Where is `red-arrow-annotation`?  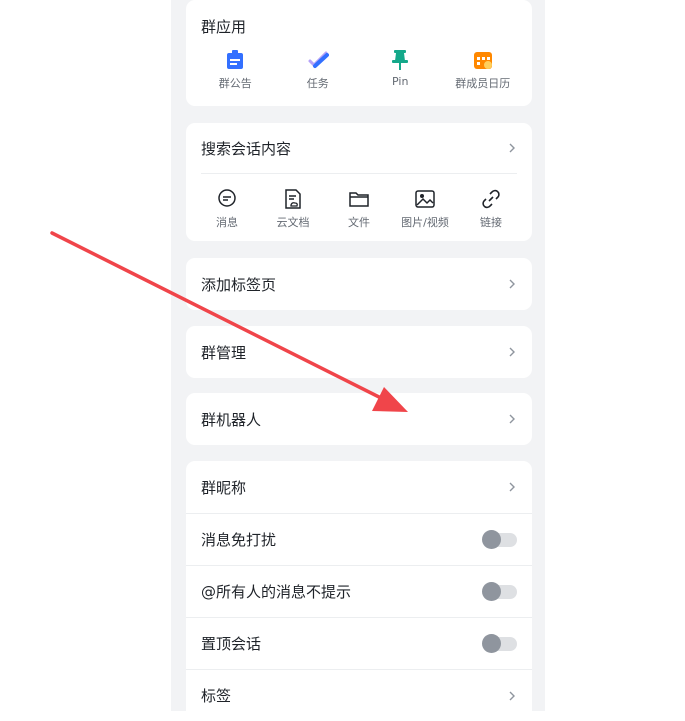
red-arrow-annotation is located at coordinates (229, 321).